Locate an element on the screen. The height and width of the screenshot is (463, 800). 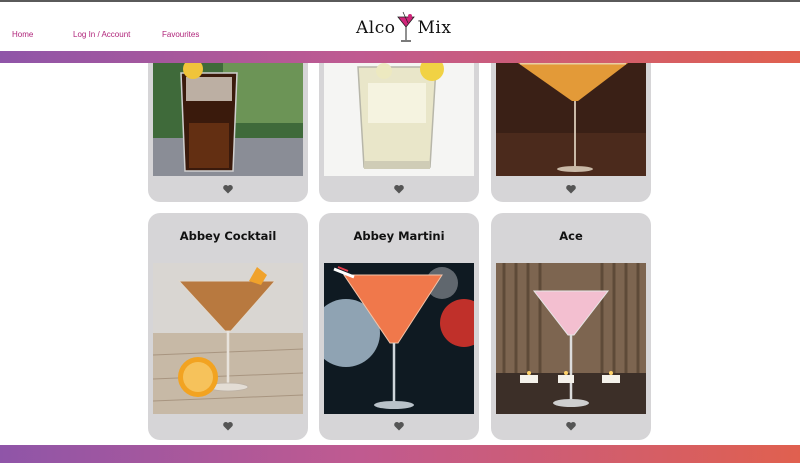
drink-card: Ace is located at coordinates (571, 326).